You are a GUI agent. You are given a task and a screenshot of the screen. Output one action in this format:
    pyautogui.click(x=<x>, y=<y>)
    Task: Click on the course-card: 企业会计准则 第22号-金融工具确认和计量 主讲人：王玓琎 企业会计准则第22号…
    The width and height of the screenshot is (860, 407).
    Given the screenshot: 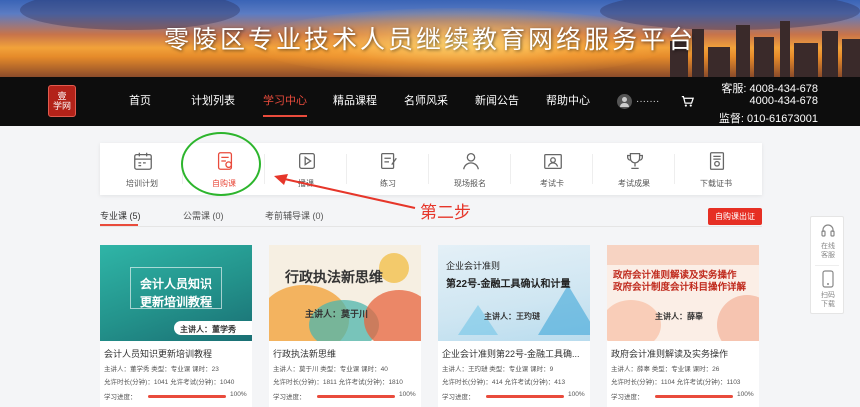 What is the action you would take?
    pyautogui.click(x=514, y=326)
    